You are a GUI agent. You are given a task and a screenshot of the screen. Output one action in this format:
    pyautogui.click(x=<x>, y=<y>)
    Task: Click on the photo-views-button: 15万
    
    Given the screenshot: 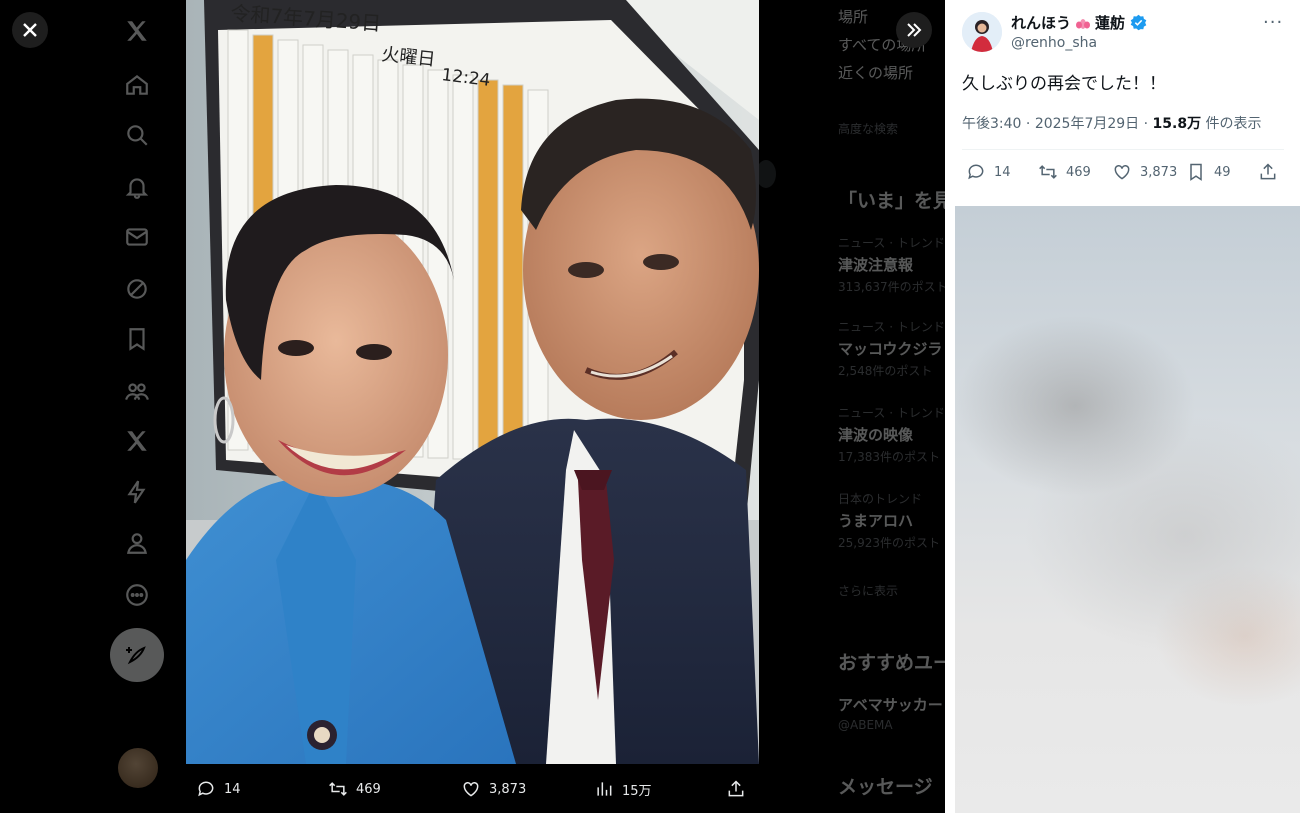 What is the action you would take?
    pyautogui.click(x=623, y=789)
    